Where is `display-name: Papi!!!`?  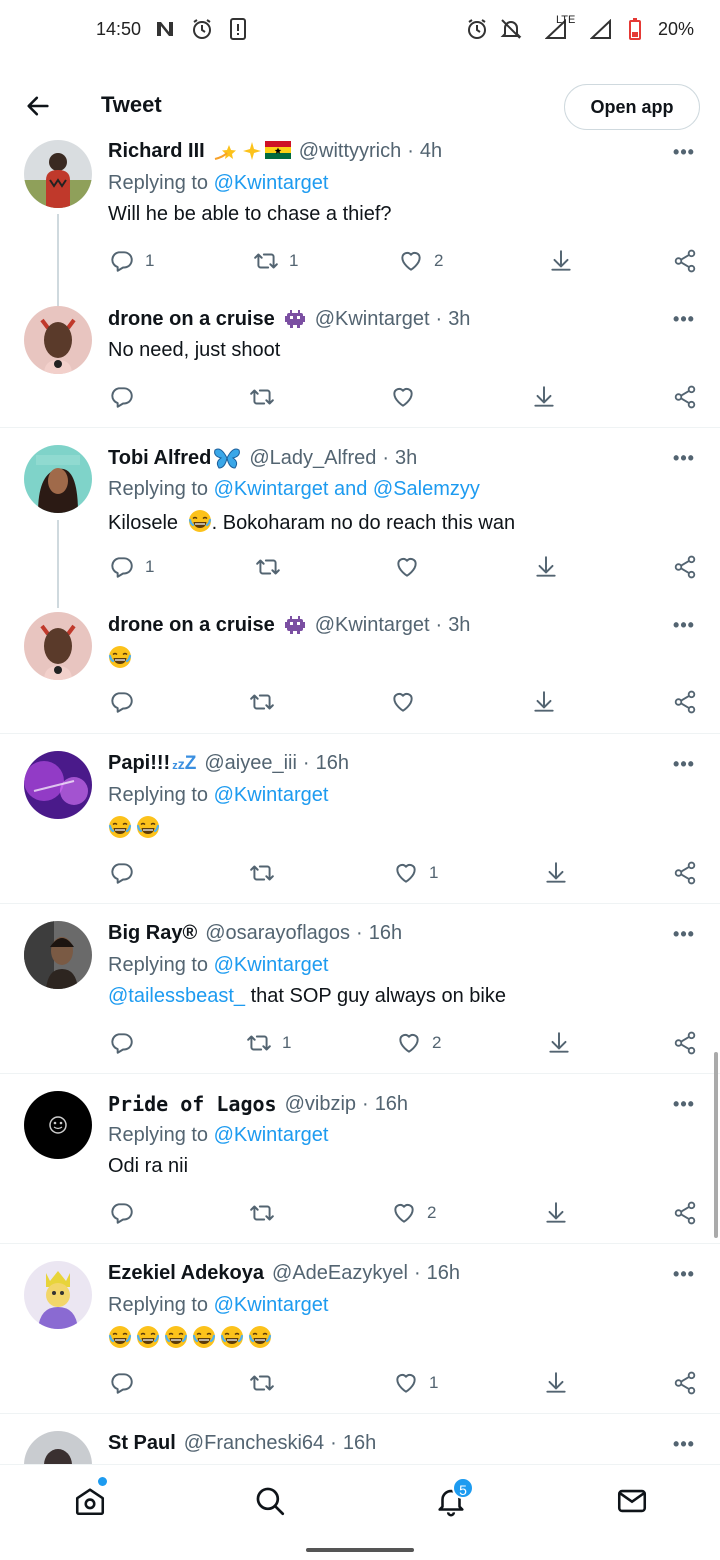 display-name: Papi!!! is located at coordinates (139, 763).